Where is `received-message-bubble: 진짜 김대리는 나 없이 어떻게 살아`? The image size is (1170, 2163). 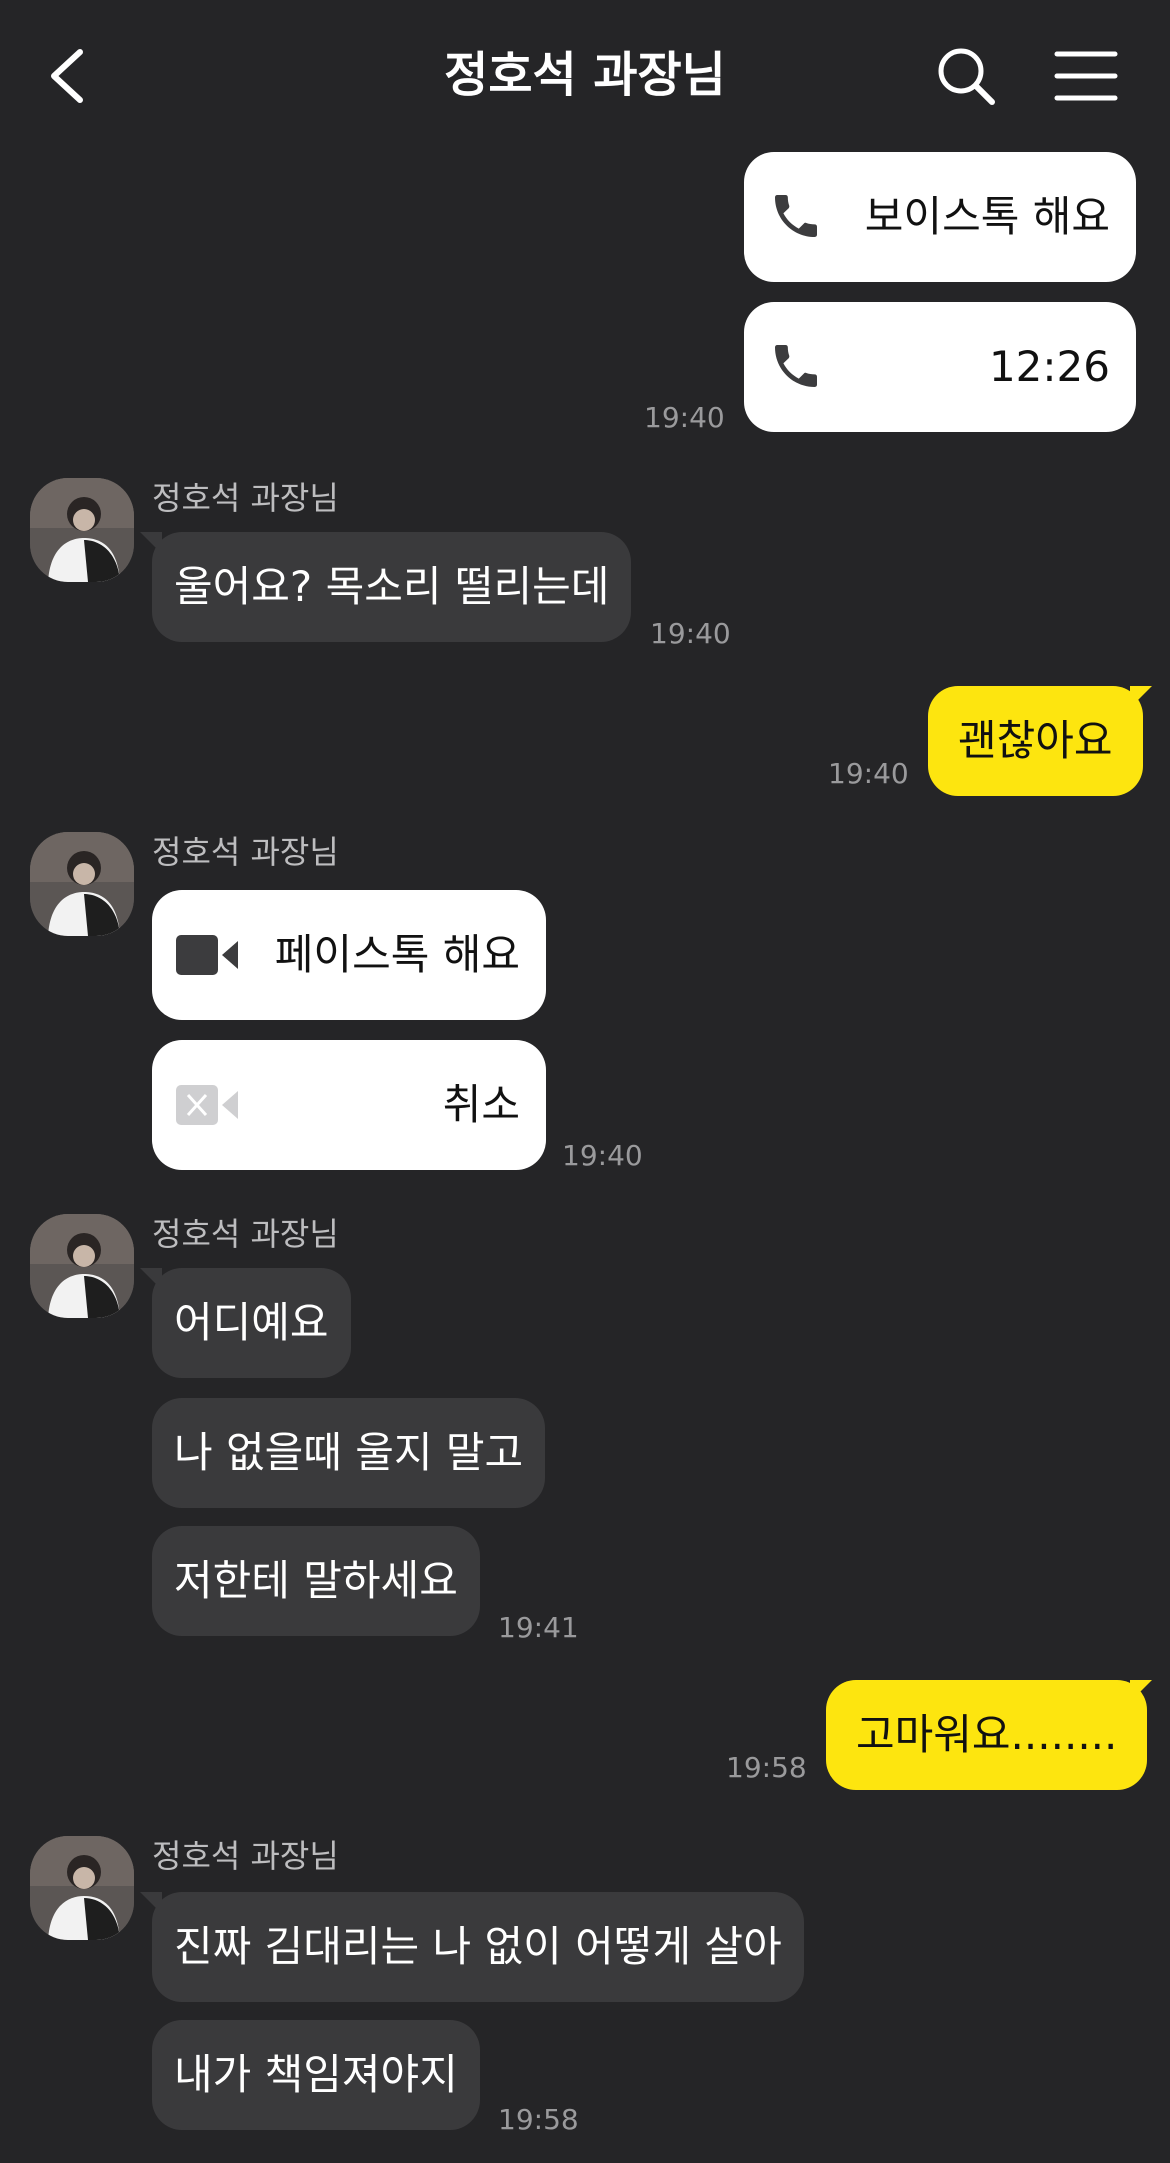 received-message-bubble: 진짜 김대리는 나 없이 어떻게 살아 is located at coordinates (478, 1947).